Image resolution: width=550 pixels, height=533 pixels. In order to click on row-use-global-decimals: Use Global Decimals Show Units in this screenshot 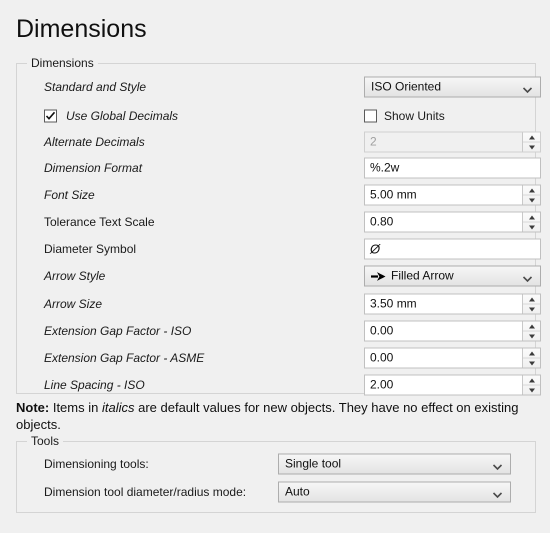, I will do `click(276, 116)`.